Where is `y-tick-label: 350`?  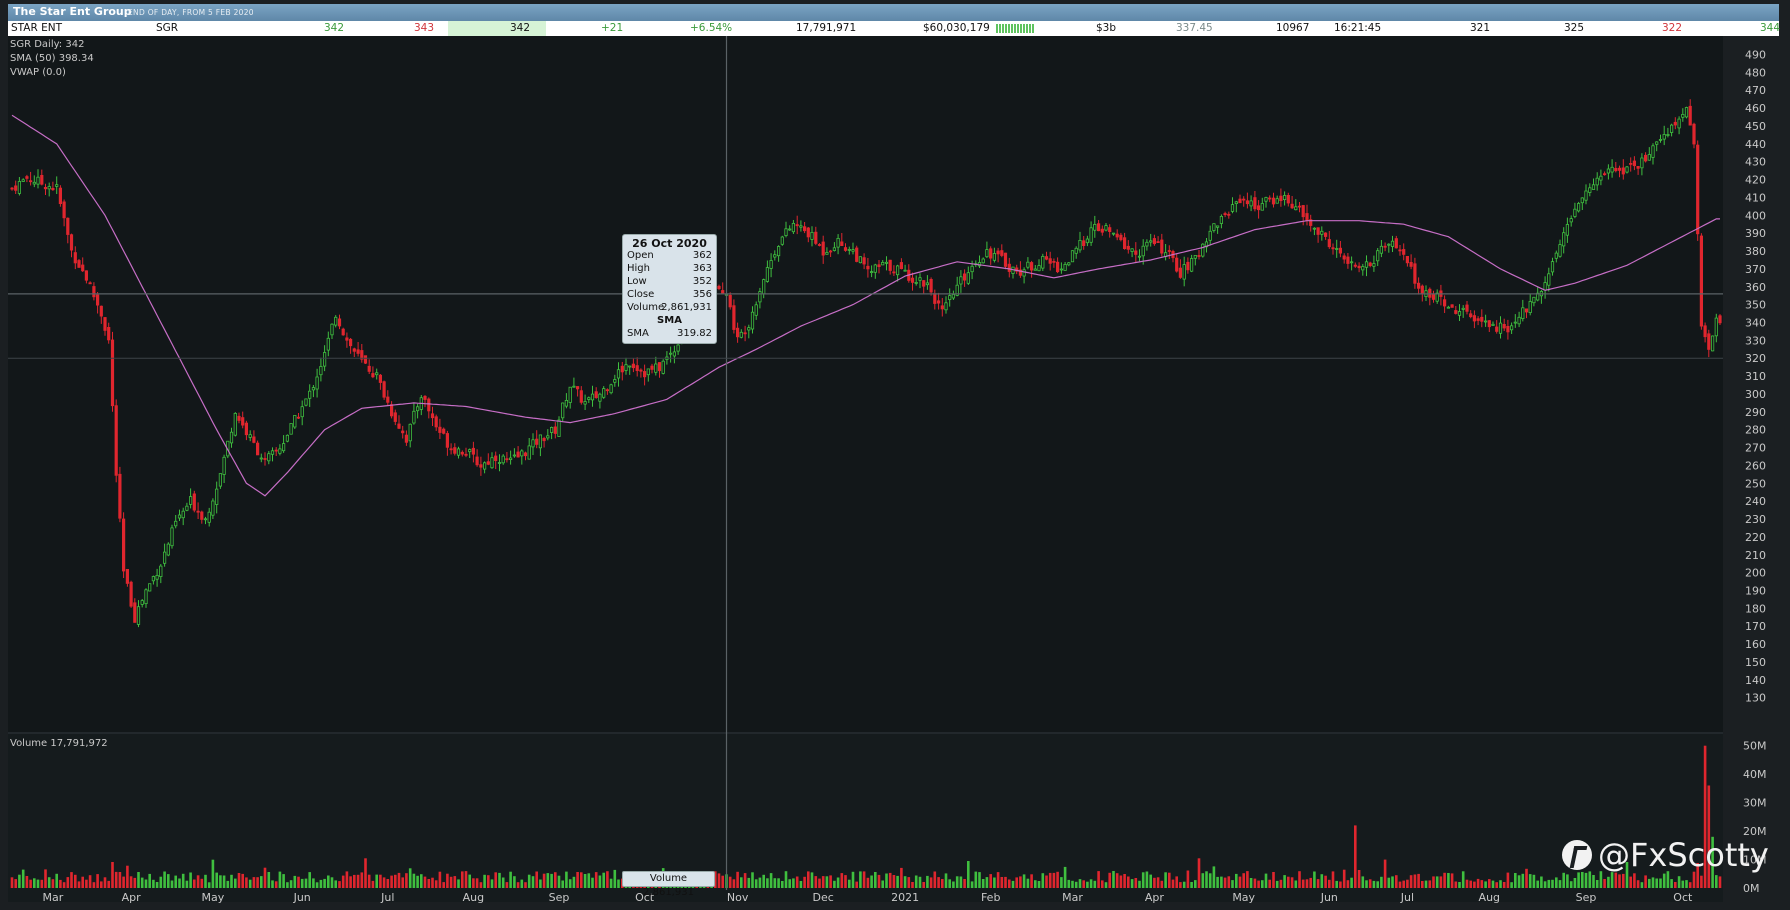
y-tick-label: 350 is located at coordinates (1755, 305).